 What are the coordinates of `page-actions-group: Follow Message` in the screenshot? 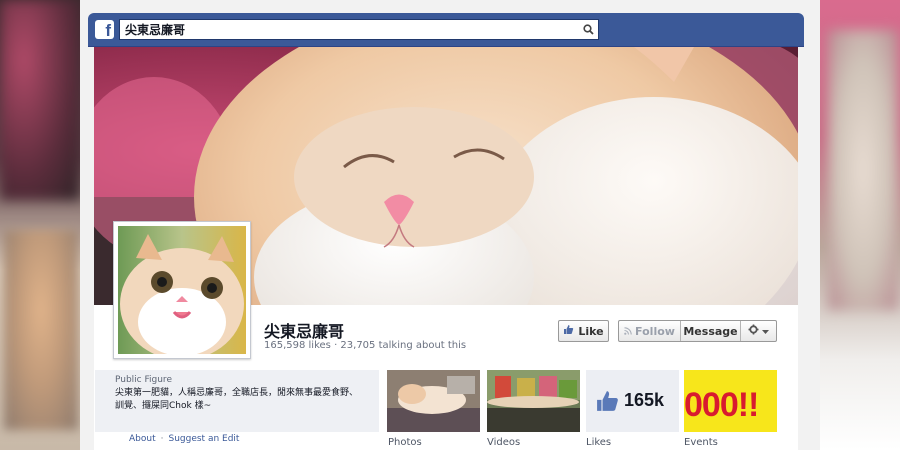 It's located at (697, 331).